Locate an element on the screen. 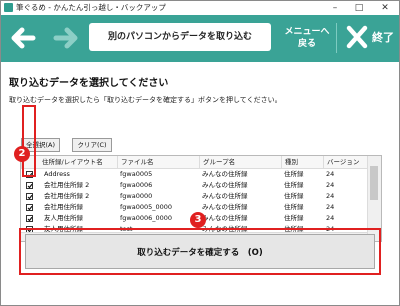 This screenshot has height=306, width=400. table-row: Address fgwa0005 みんなの住所録 住所録 24 is located at coordinates (194, 174).